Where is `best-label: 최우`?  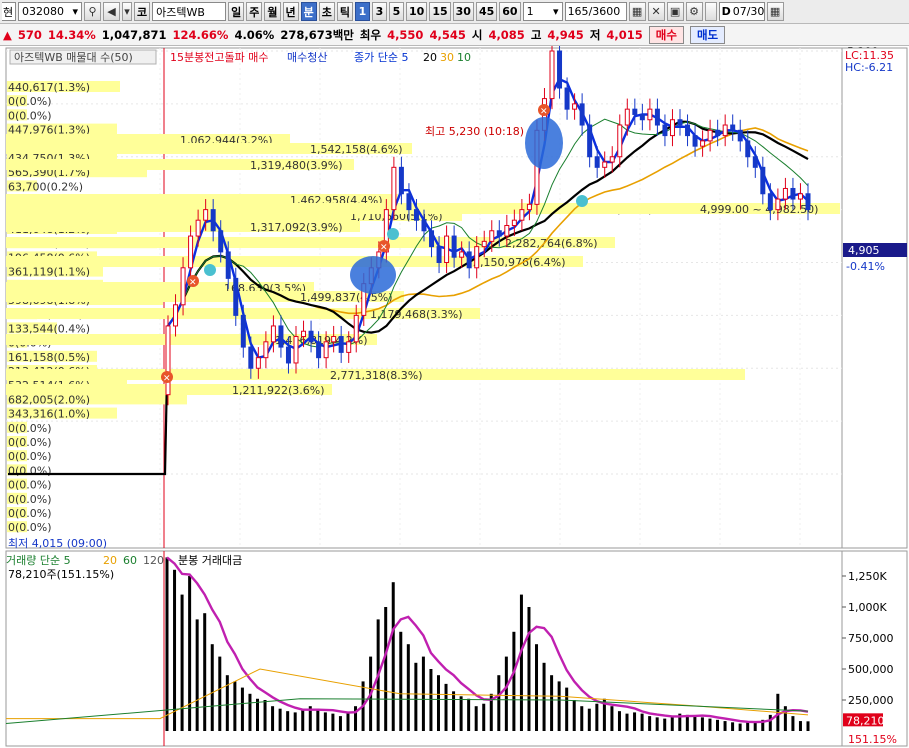
best-label: 최우 is located at coordinates (370, 34).